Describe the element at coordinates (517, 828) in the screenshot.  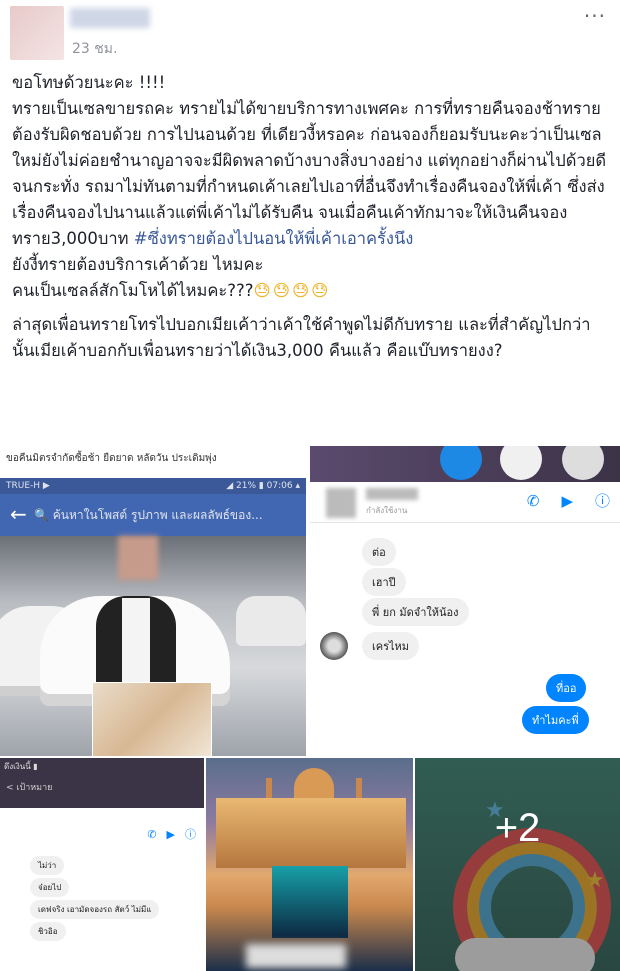
I see `more-photos-count: +2` at that location.